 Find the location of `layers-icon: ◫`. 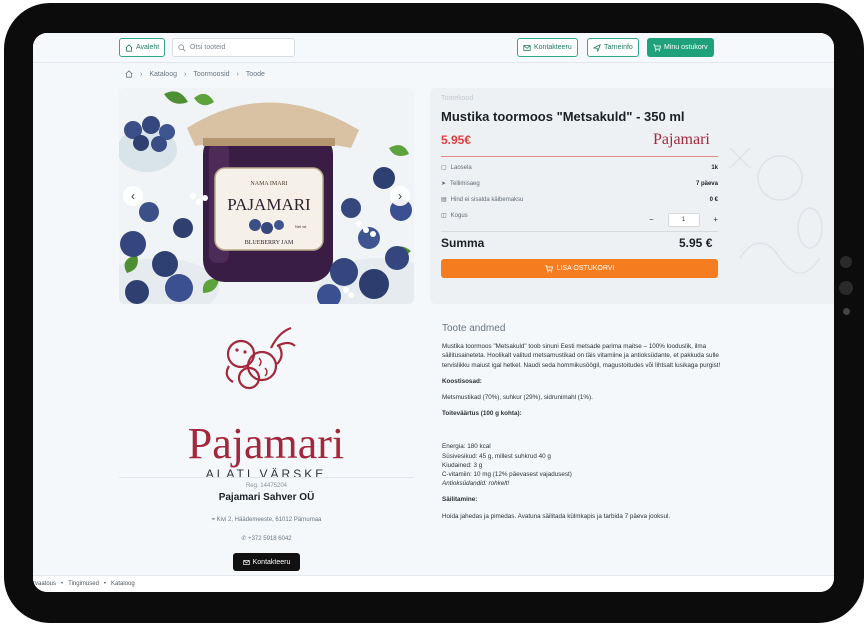

layers-icon: ◫ is located at coordinates (444, 216).